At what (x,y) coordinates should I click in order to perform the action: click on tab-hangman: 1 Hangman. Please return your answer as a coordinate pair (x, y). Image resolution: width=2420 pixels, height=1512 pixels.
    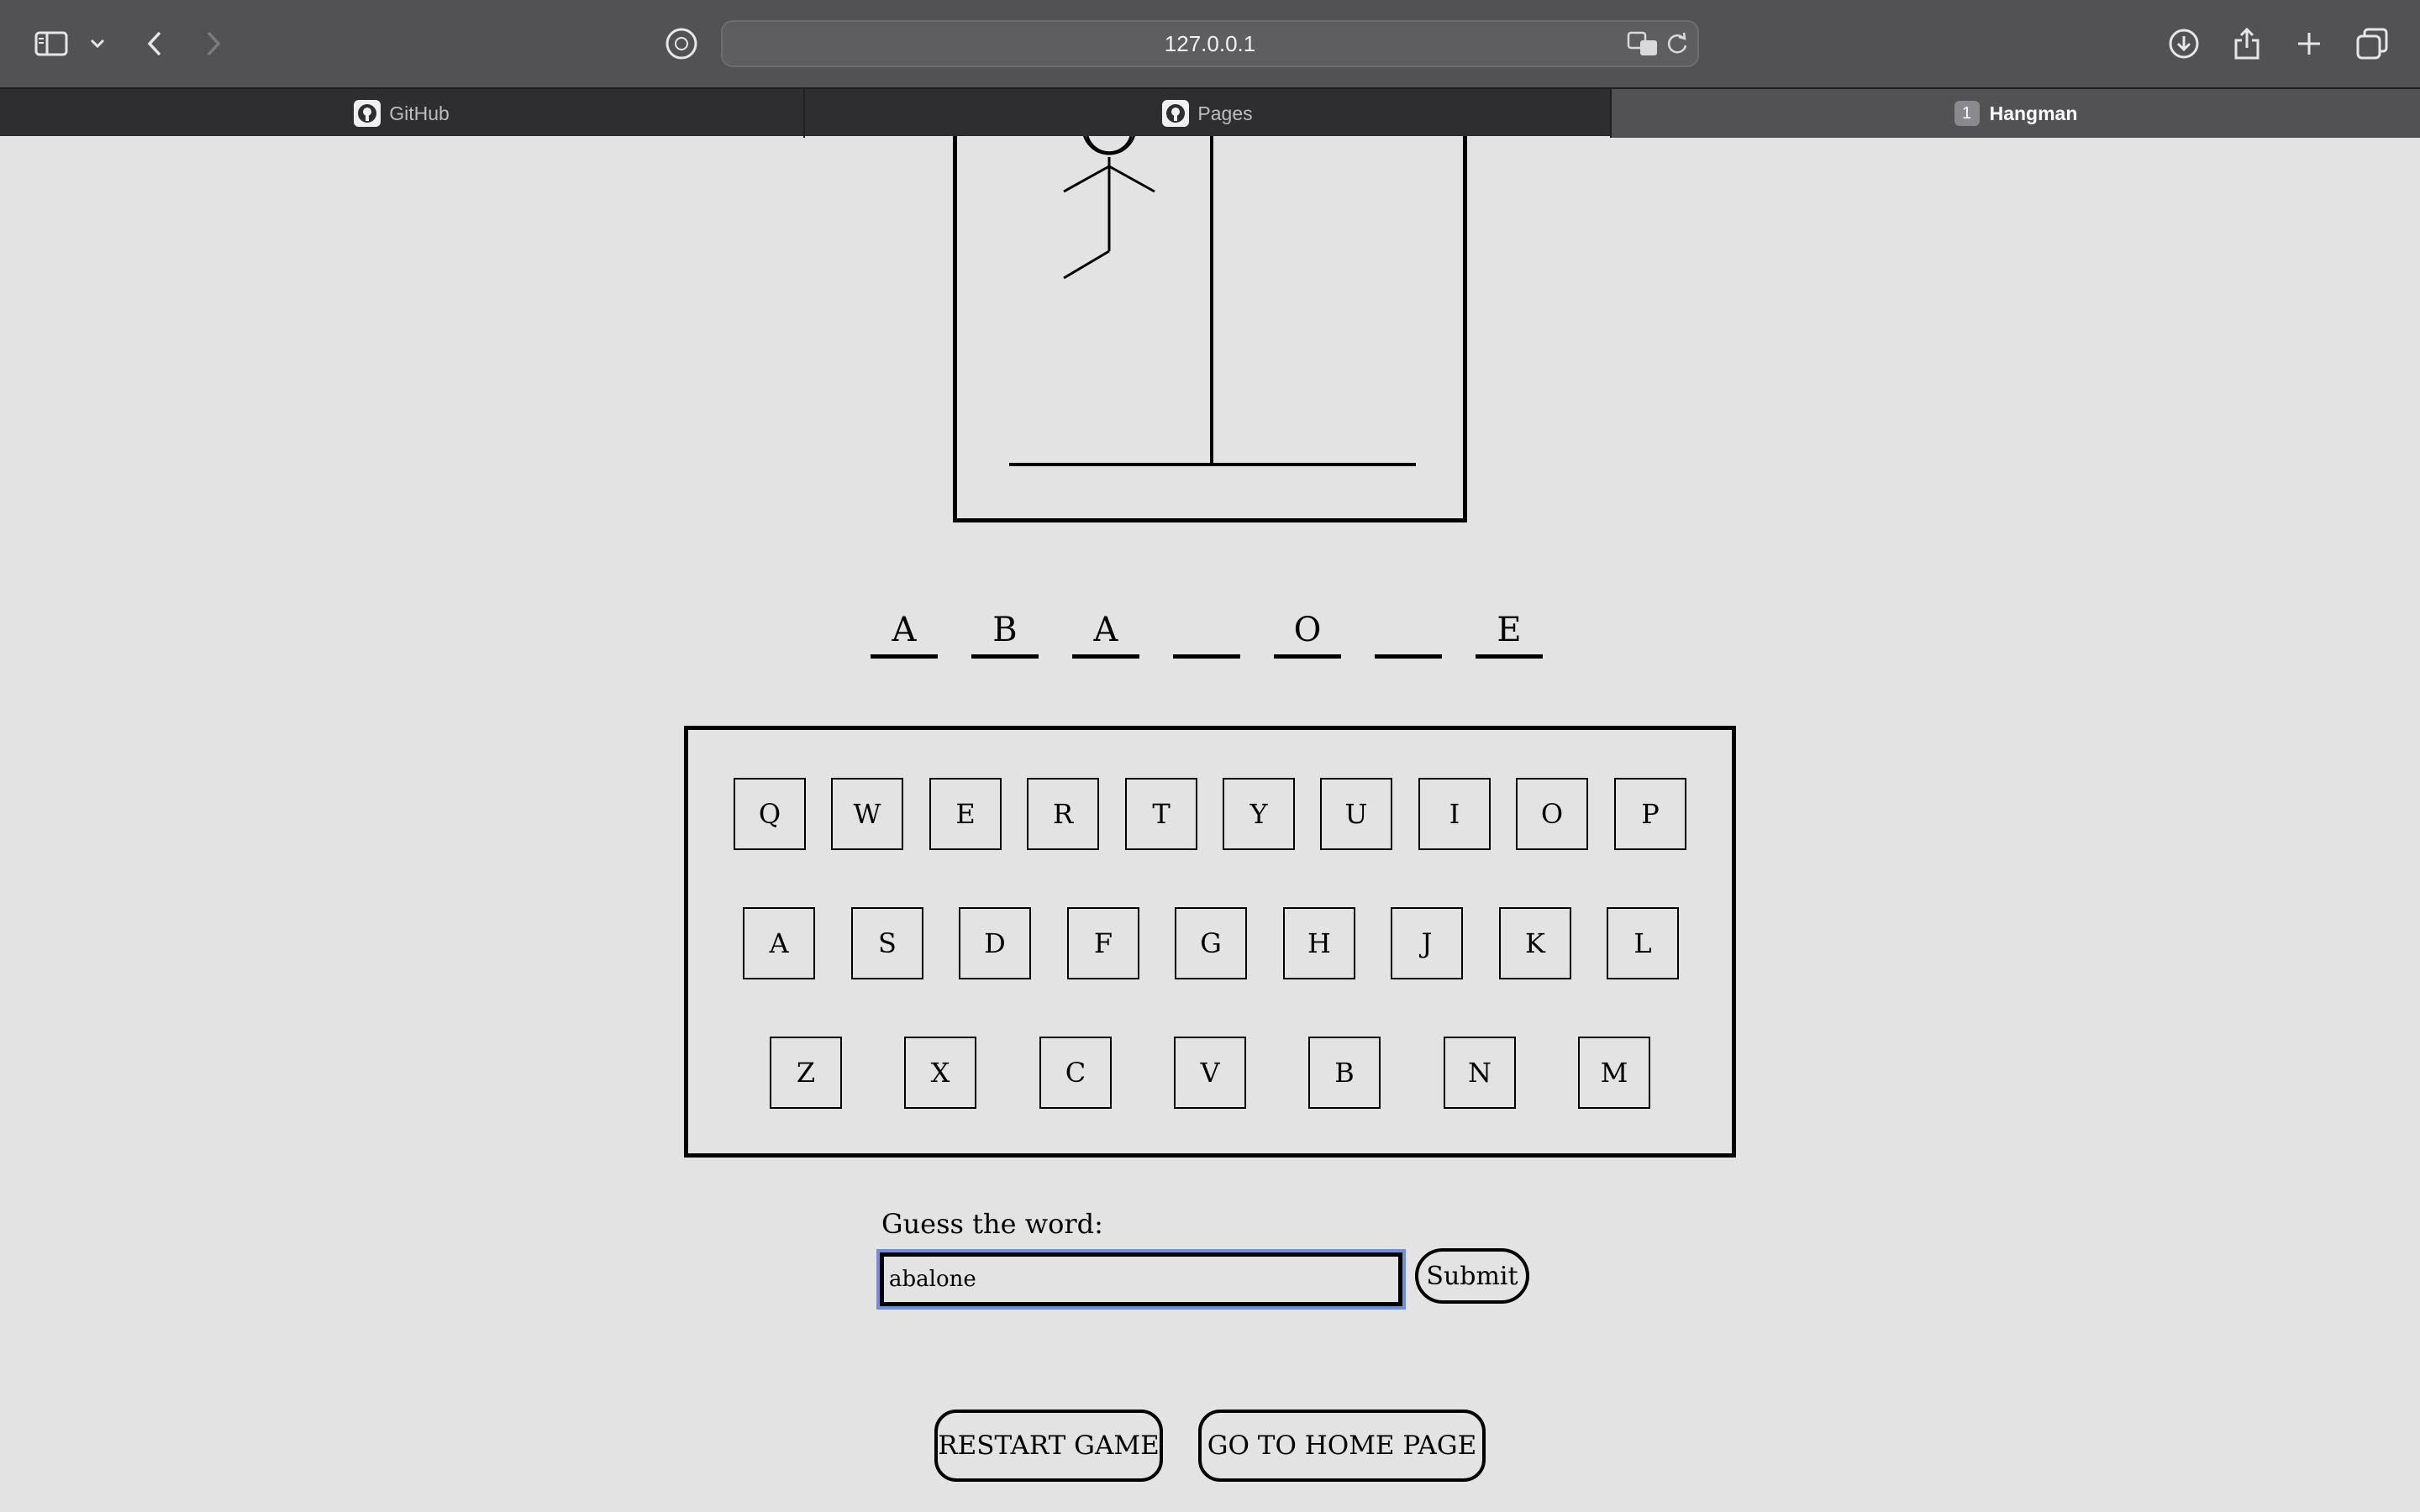
    Looking at the image, I should click on (2016, 113).